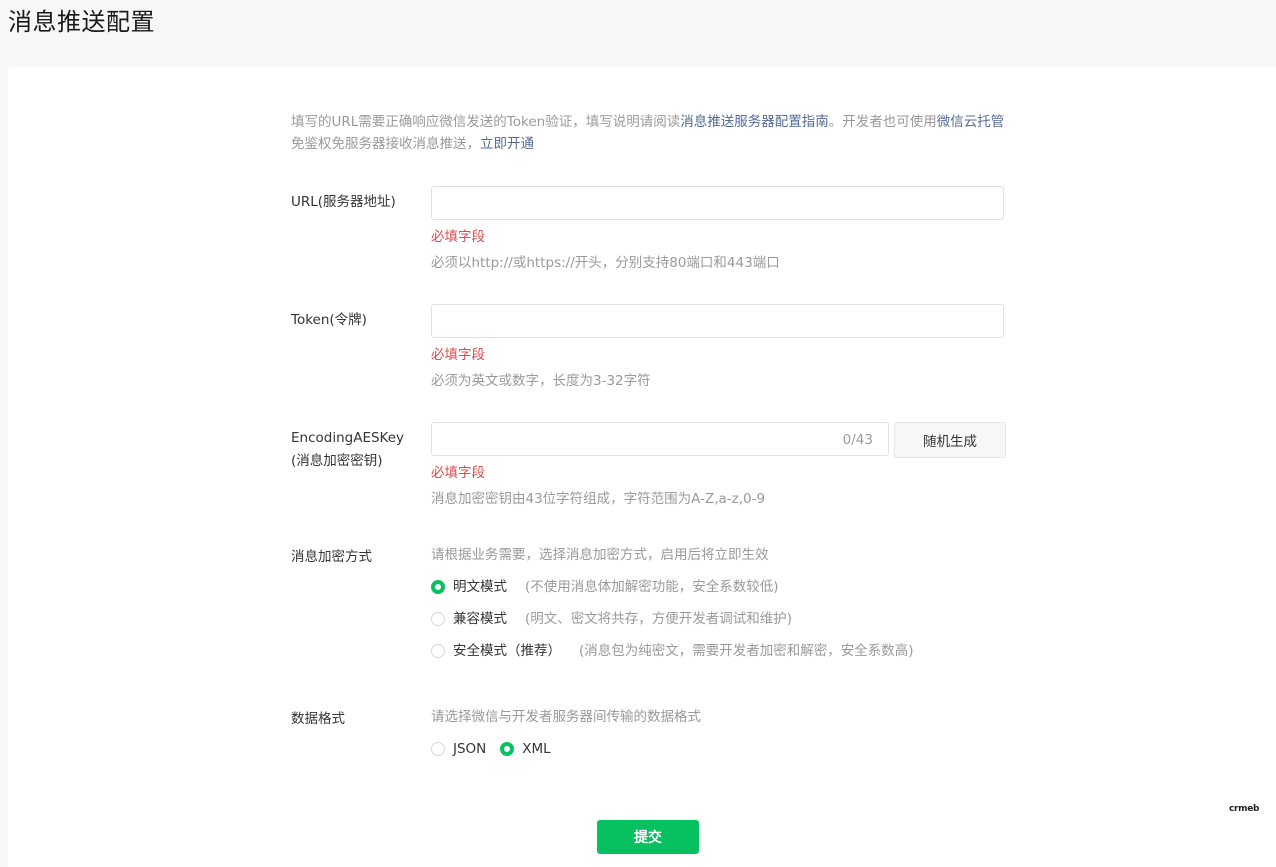 The height and width of the screenshot is (867, 1276). What do you see at coordinates (480, 587) in the screenshot?
I see `encrypt-option-label: 明文模式` at bounding box center [480, 587].